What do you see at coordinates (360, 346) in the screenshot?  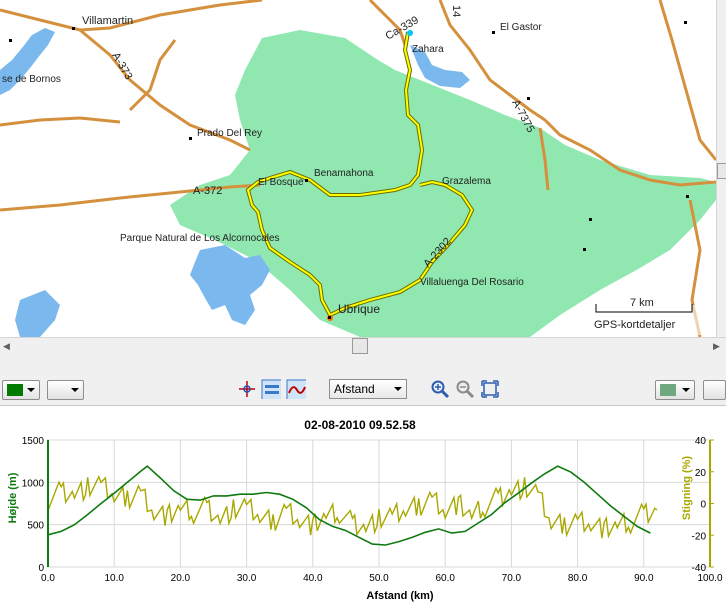 I see `map-horizontal-scroll-thumb` at bounding box center [360, 346].